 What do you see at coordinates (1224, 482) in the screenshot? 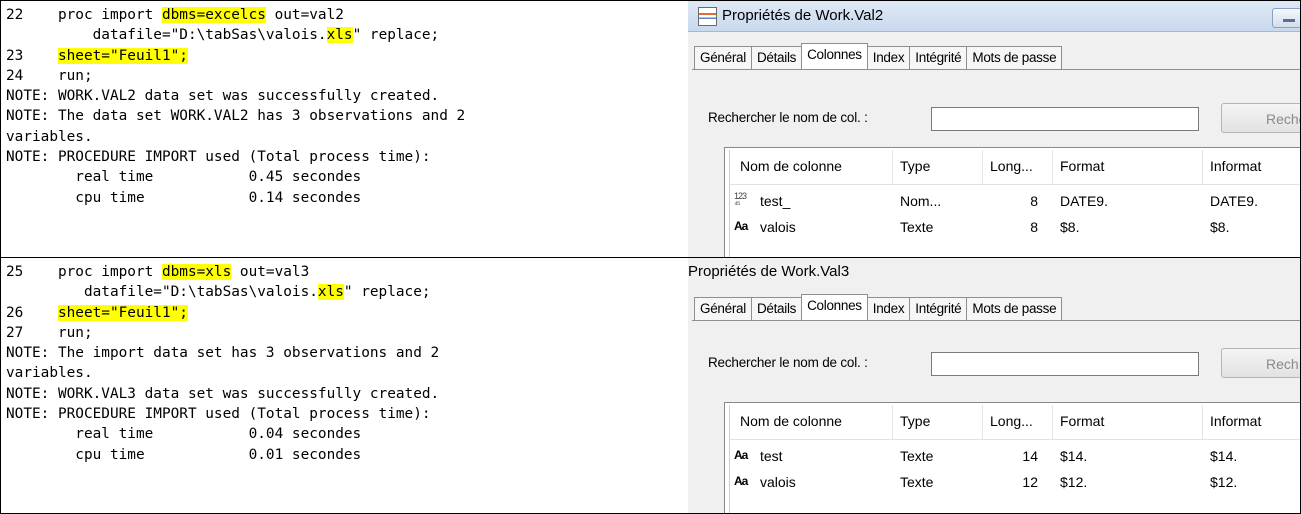
I see `column-informat: $12.` at bounding box center [1224, 482].